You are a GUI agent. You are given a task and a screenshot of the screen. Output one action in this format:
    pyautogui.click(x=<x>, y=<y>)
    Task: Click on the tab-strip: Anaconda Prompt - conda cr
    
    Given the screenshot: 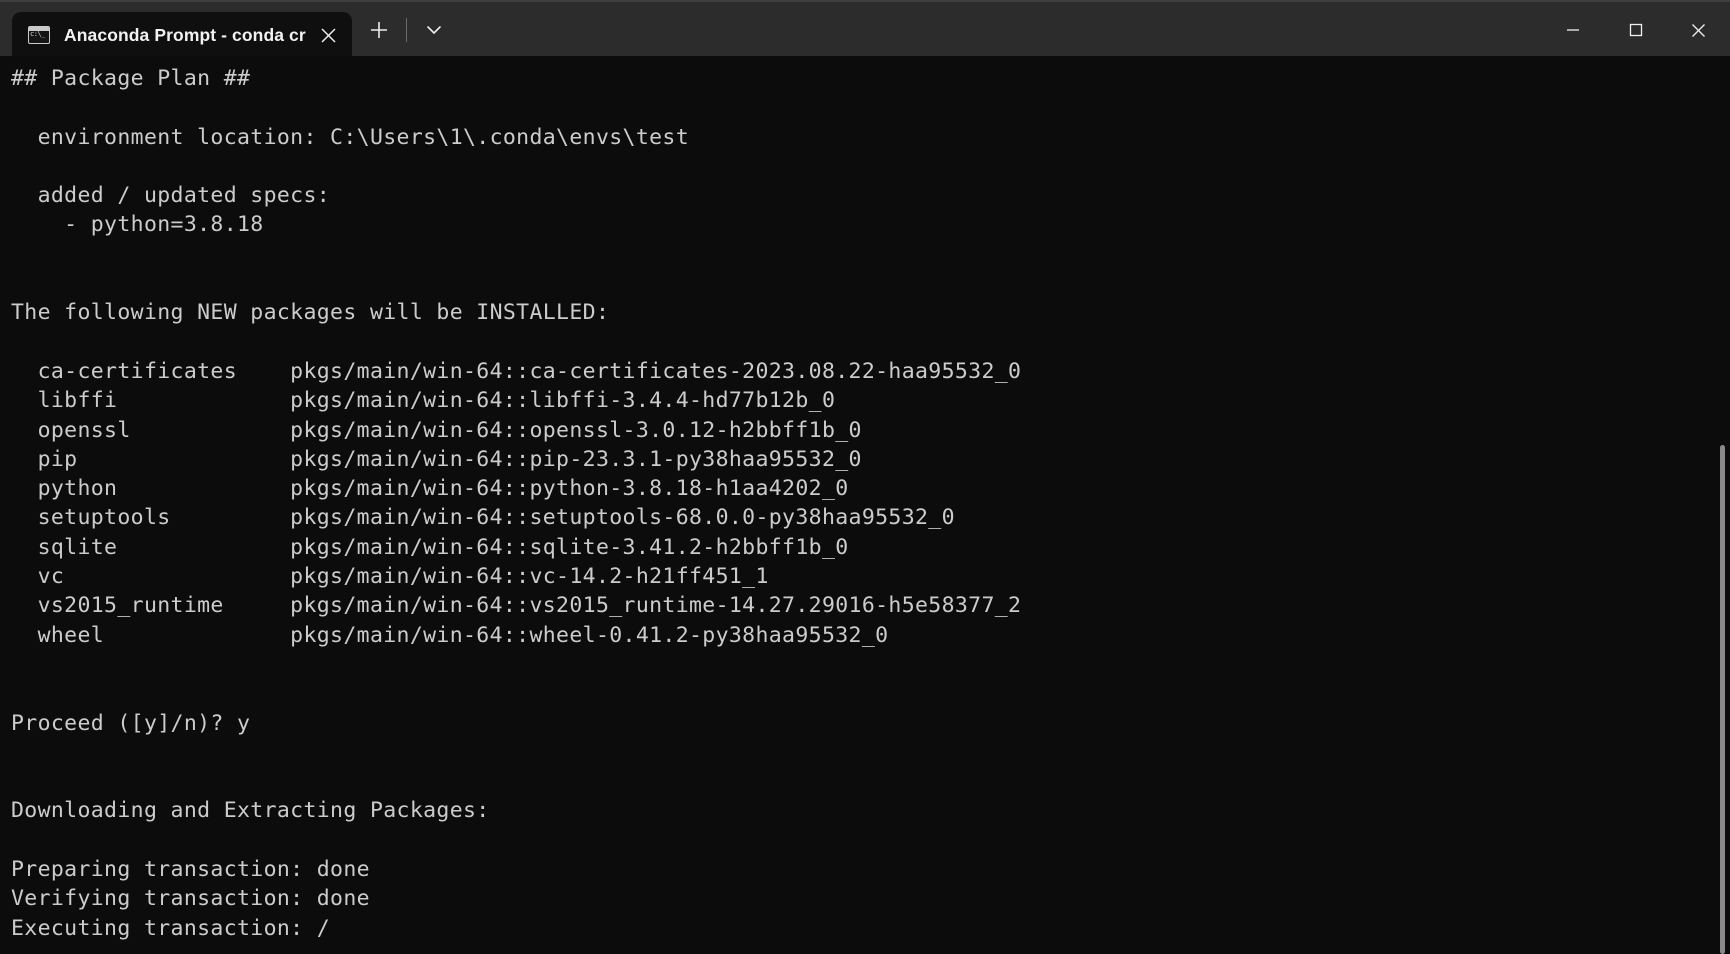 What is the action you would take?
    pyautogui.click(x=176, y=30)
    